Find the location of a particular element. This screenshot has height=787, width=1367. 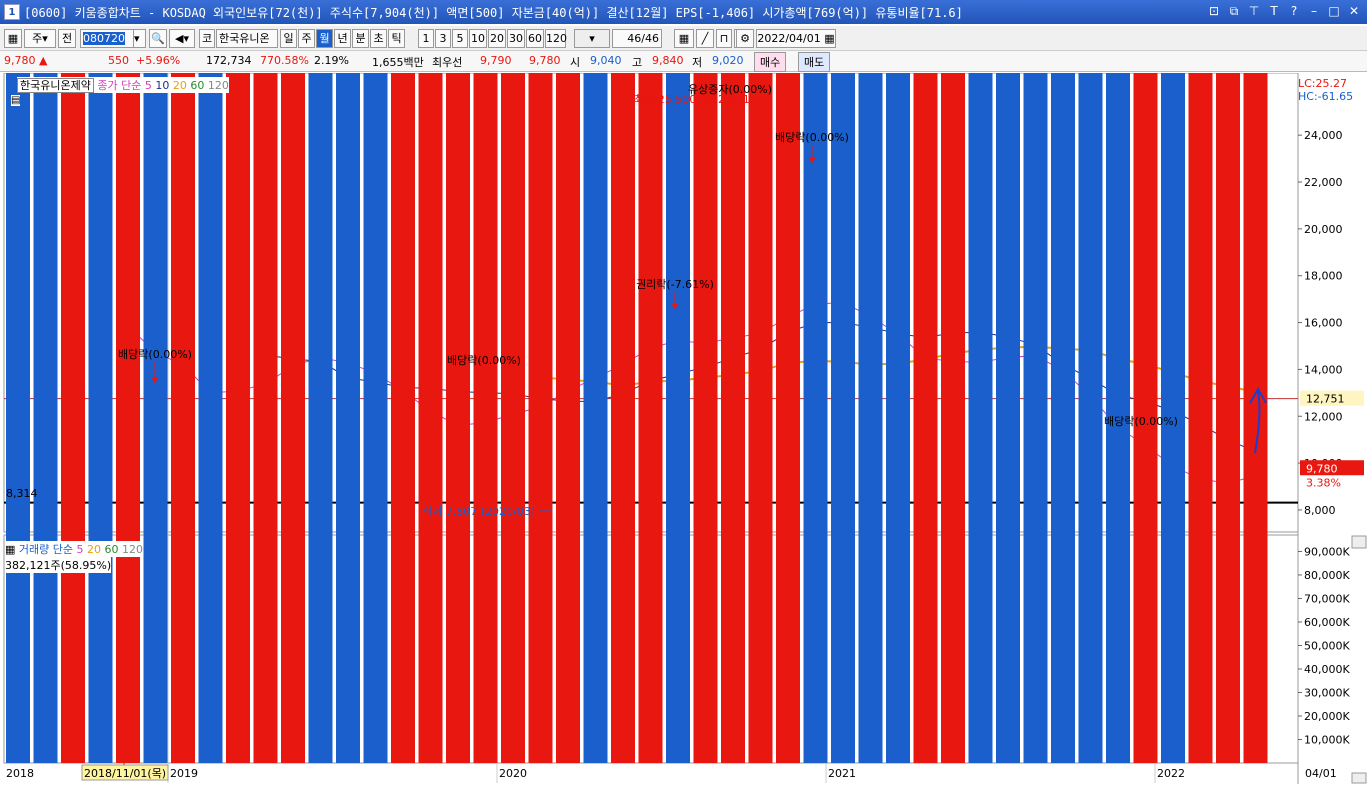

stock-code-input: 080720 ▾ is located at coordinates (113, 38).